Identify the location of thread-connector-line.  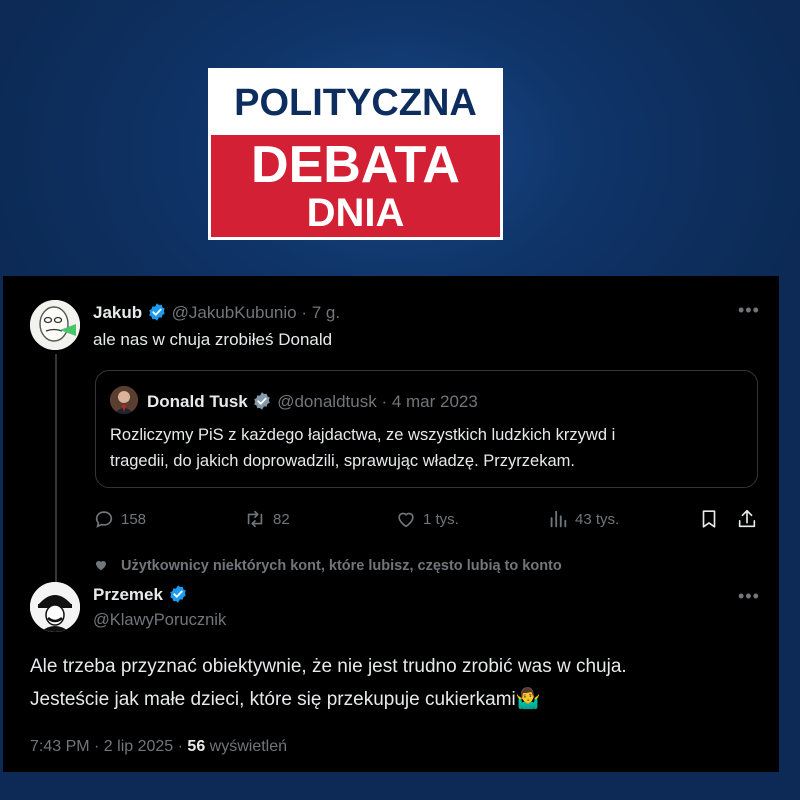
(56, 469).